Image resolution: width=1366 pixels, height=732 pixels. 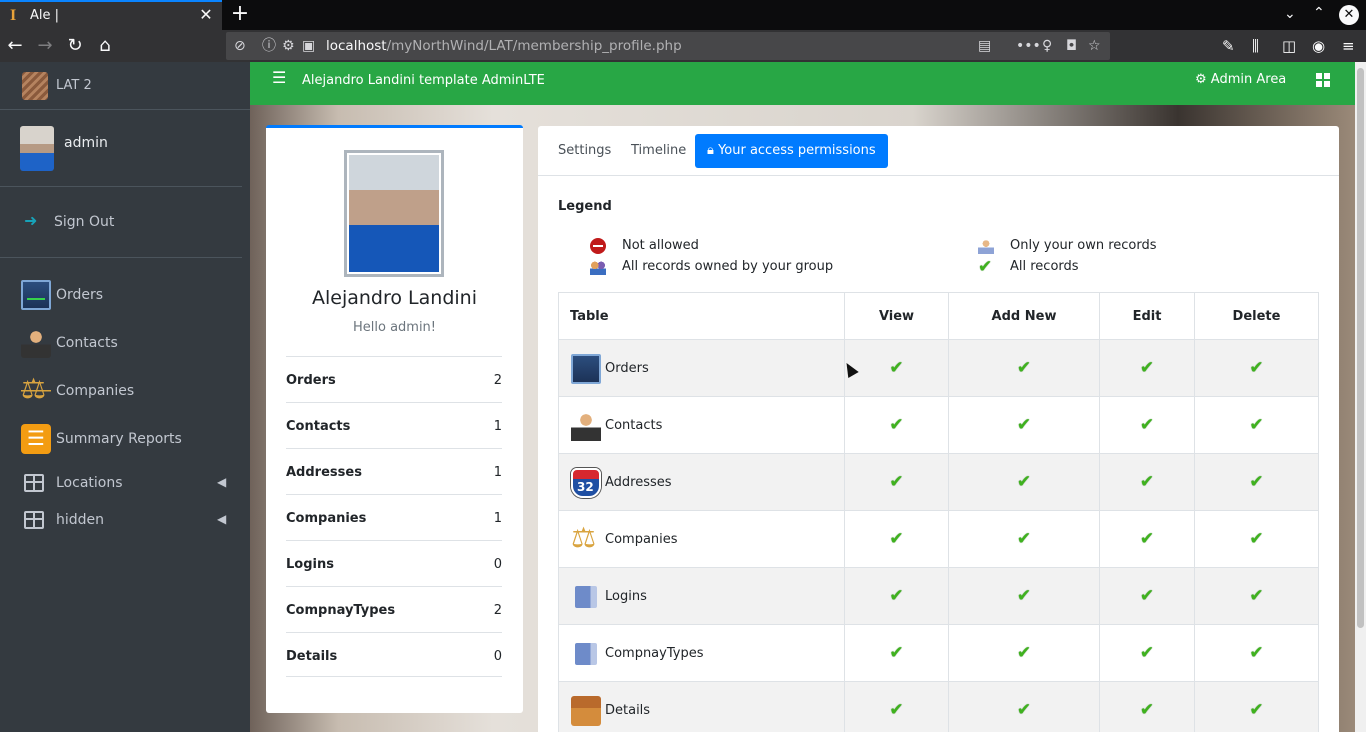 What do you see at coordinates (15, 46) in the screenshot?
I see `back-icon: ←` at bounding box center [15, 46].